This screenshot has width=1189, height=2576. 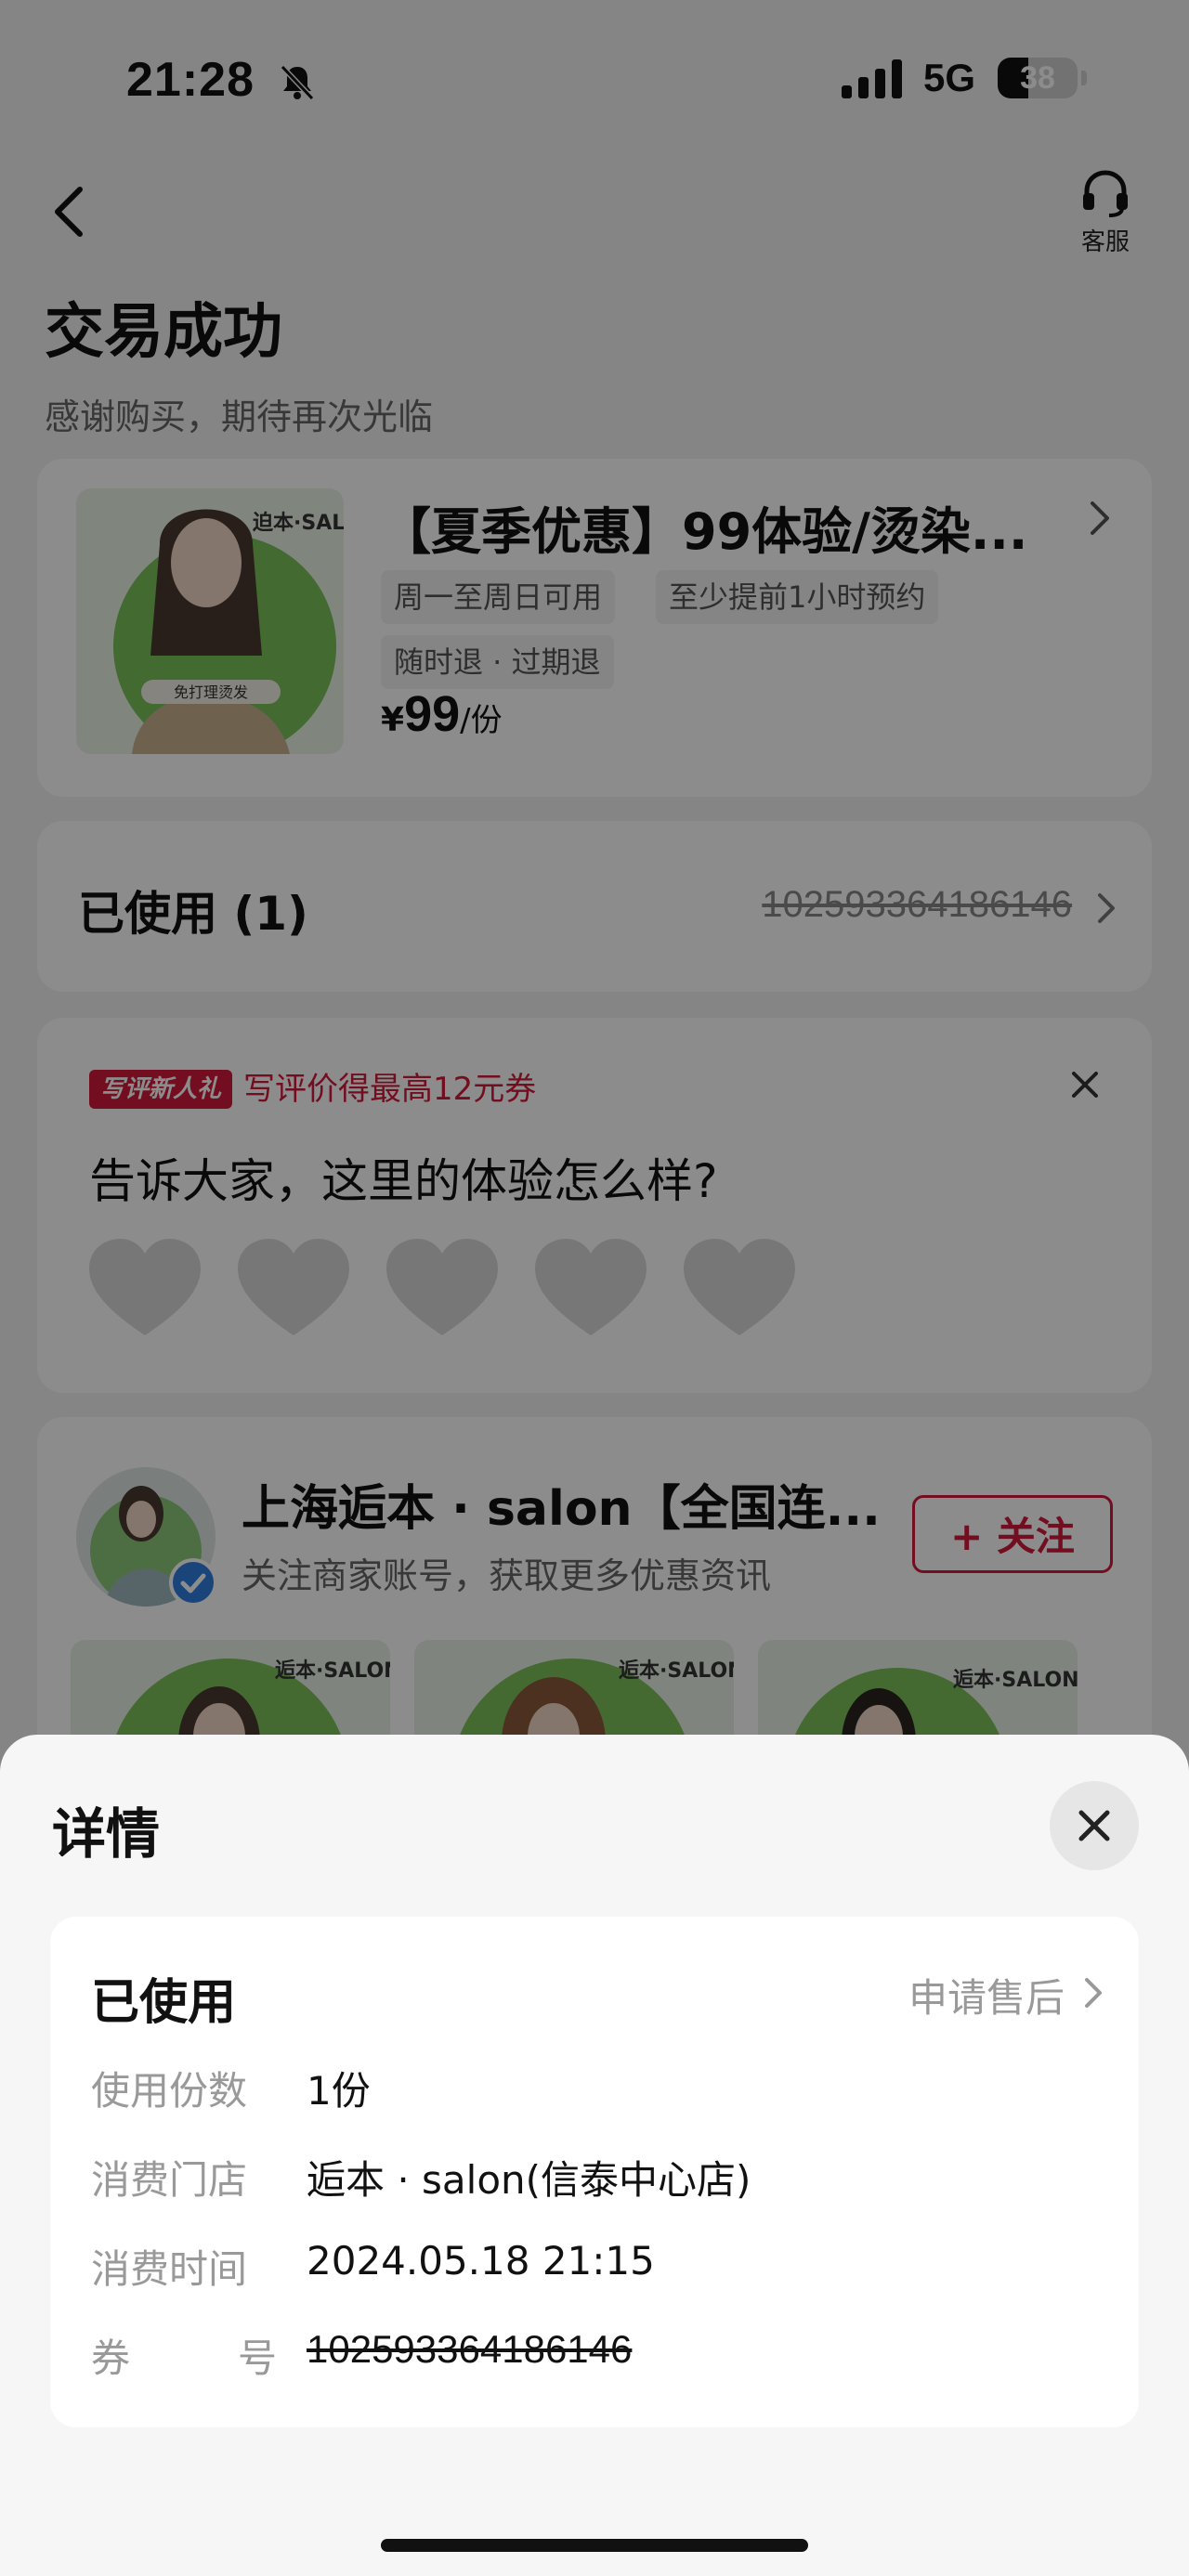 What do you see at coordinates (164, 2003) in the screenshot?
I see `detail-status: 已使用` at bounding box center [164, 2003].